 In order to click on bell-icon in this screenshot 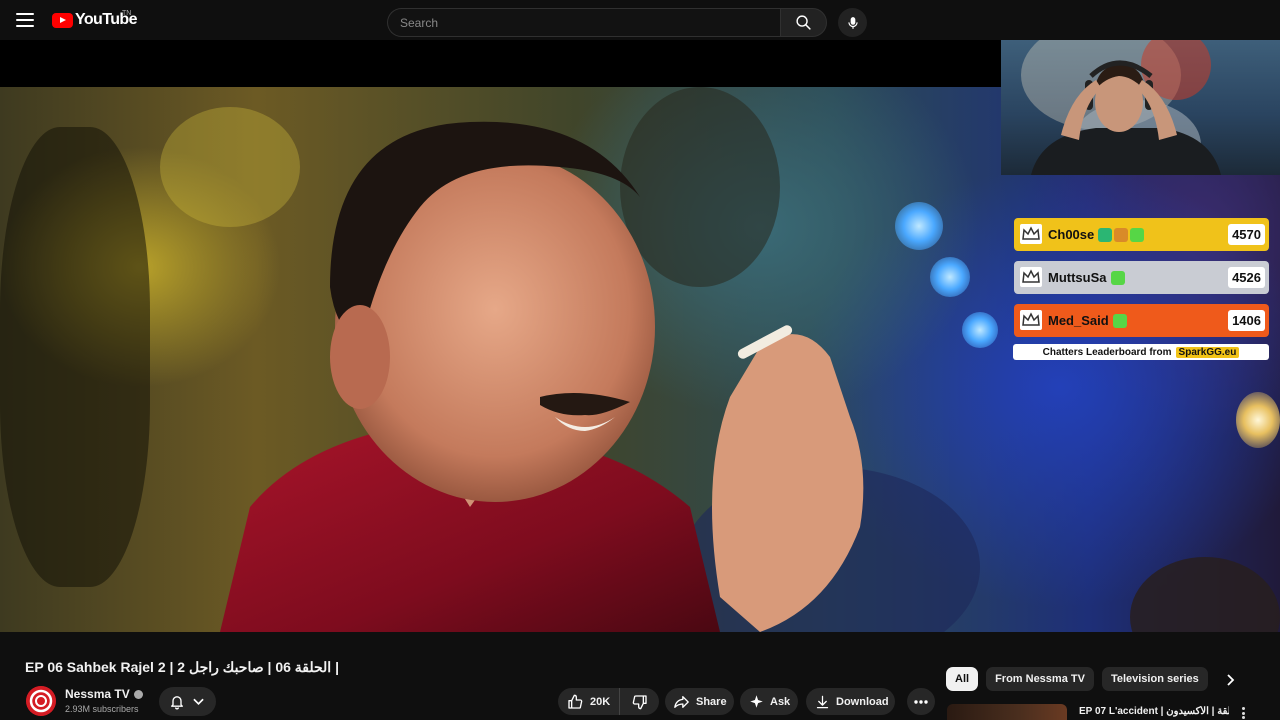, I will do `click(177, 703)`.